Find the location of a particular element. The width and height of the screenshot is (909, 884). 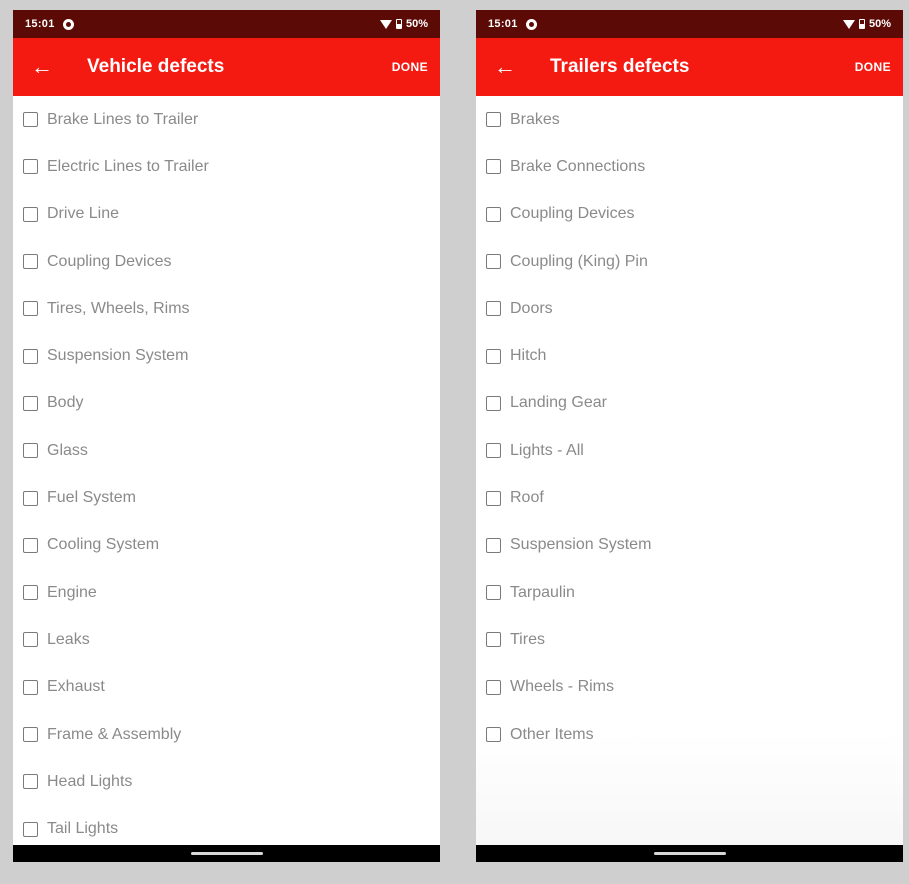

status-bar: 15:01 50% is located at coordinates (689, 24).